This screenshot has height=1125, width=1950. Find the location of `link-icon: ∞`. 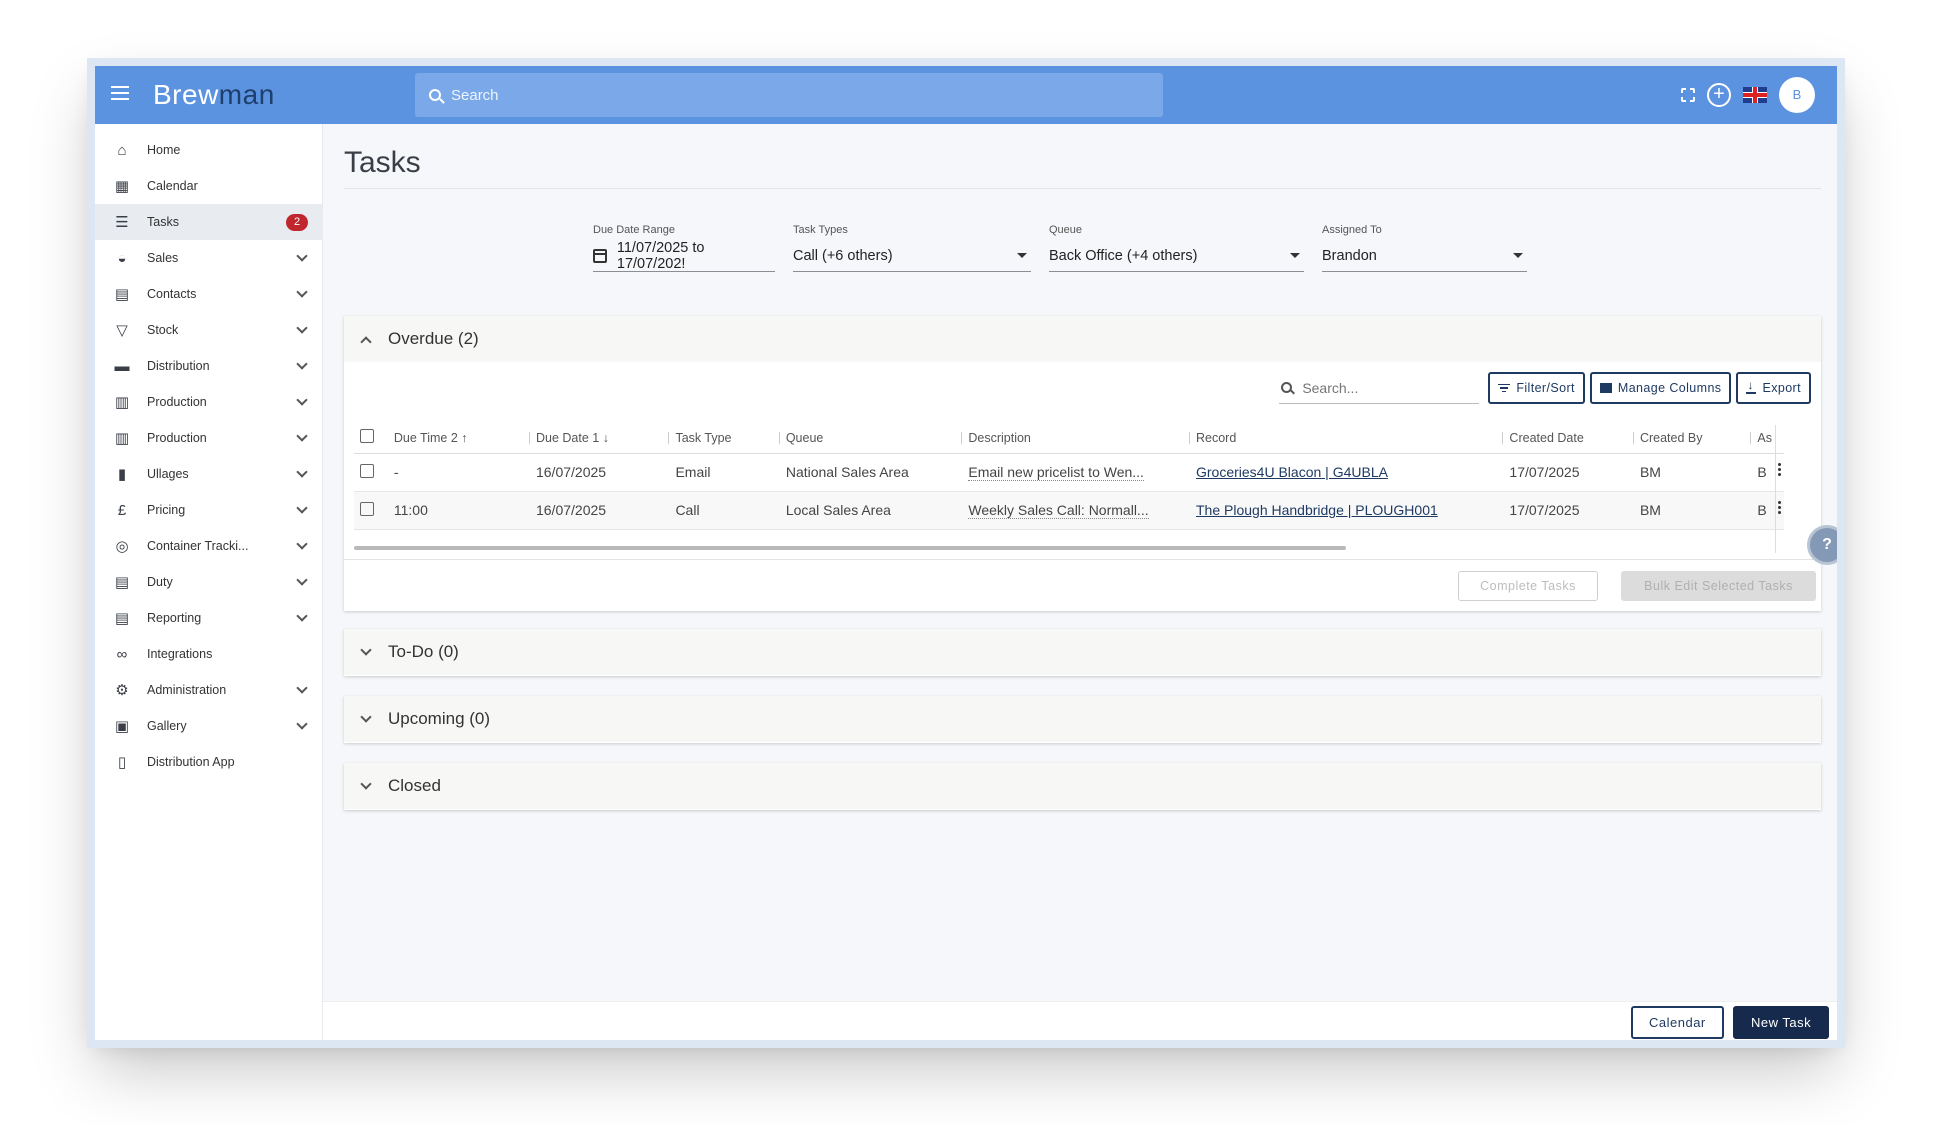

link-icon: ∞ is located at coordinates (122, 654).